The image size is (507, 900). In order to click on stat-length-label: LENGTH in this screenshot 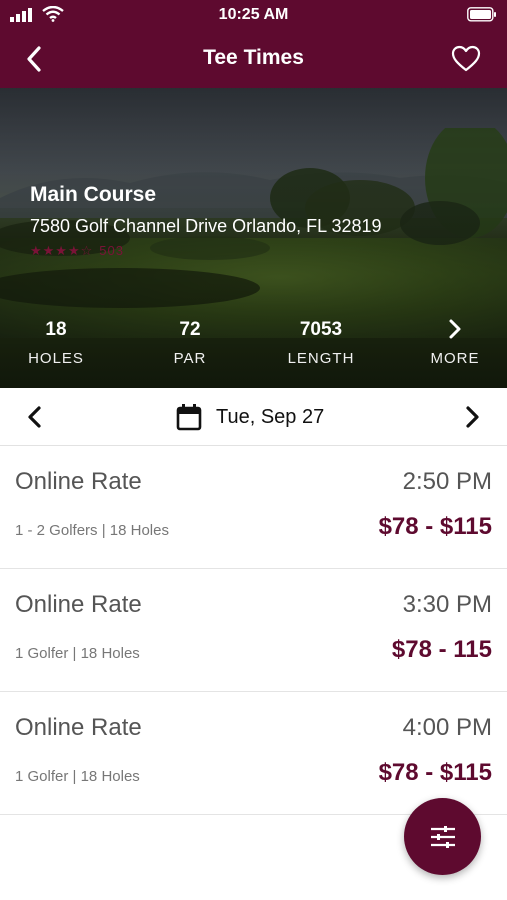, I will do `click(321, 358)`.